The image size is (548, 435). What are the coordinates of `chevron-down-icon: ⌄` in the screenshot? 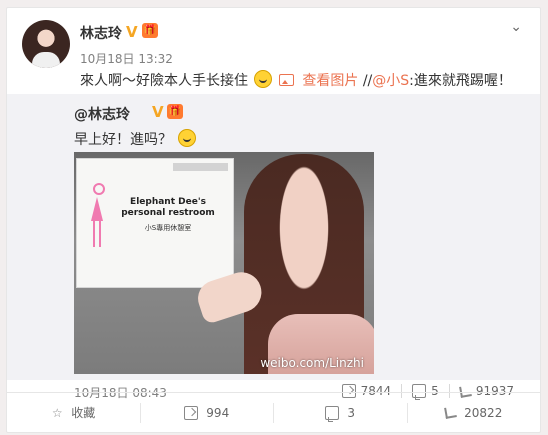 It's located at (516, 27).